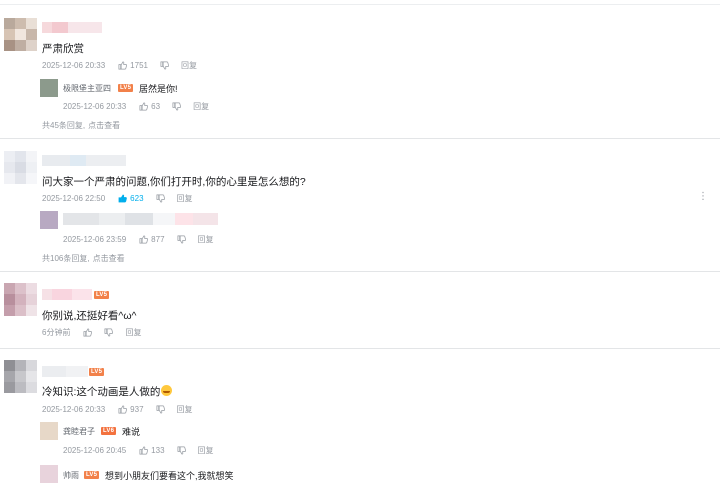  What do you see at coordinates (56, 332) in the screenshot?
I see `comment-date: 6分钟前` at bounding box center [56, 332].